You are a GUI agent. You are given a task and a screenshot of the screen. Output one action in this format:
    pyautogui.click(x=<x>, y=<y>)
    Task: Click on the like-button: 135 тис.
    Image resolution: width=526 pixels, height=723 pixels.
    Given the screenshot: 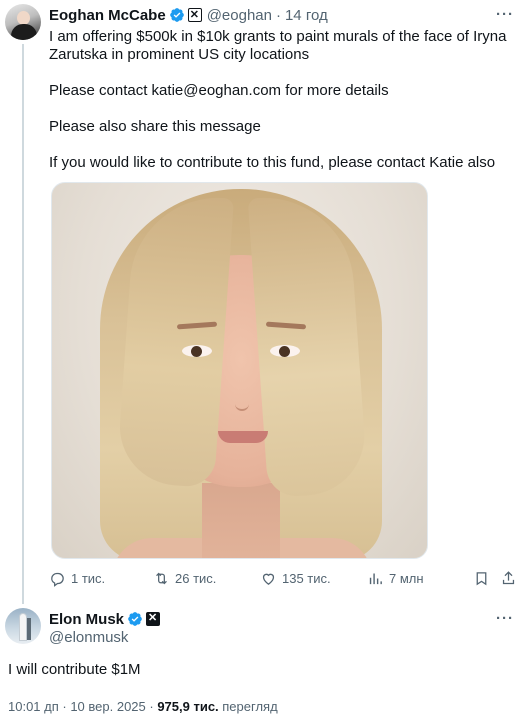 What is the action you would take?
    pyautogui.click(x=295, y=578)
    